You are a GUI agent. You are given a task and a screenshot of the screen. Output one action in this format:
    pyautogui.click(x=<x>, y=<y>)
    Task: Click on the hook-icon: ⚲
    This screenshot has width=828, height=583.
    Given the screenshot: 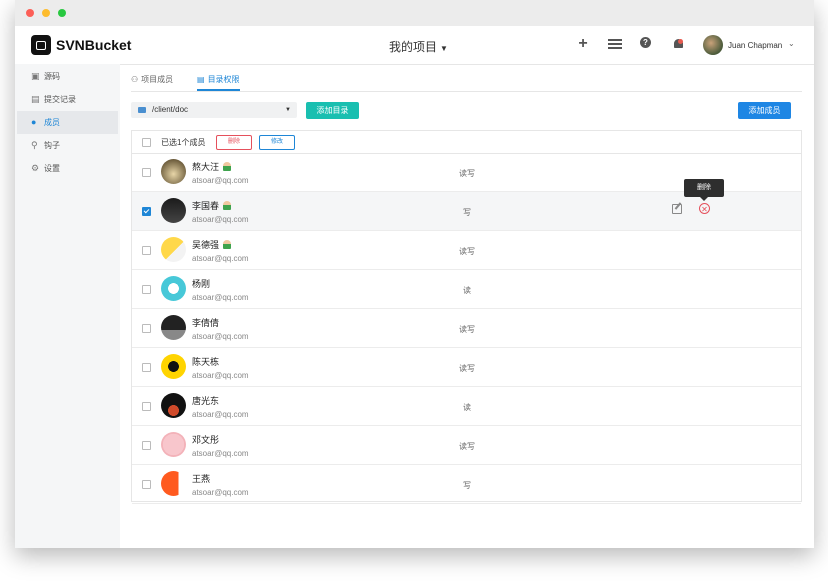 What is the action you would take?
    pyautogui.click(x=34, y=145)
    